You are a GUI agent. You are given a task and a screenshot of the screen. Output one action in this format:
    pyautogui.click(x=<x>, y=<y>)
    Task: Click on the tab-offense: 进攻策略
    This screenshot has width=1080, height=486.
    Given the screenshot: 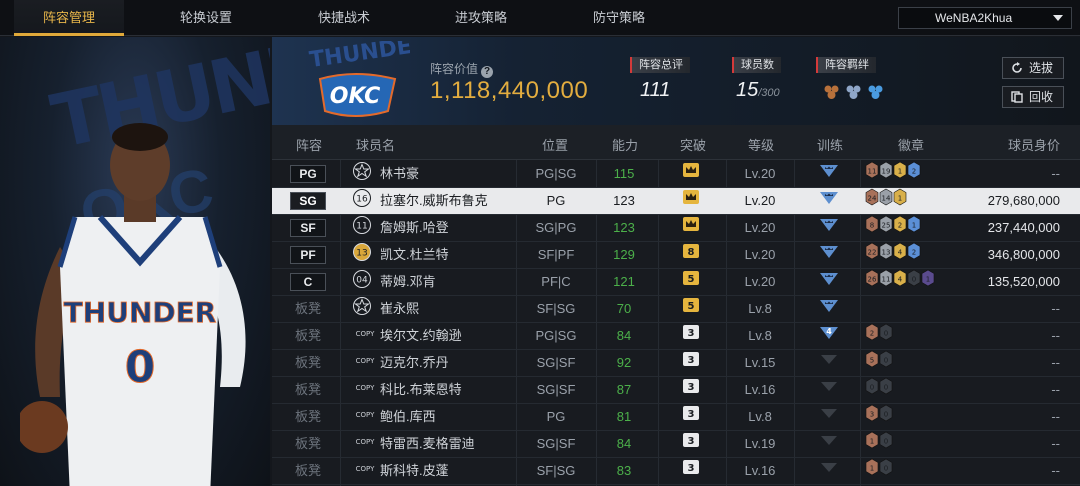 What is the action you would take?
    pyautogui.click(x=481, y=18)
    